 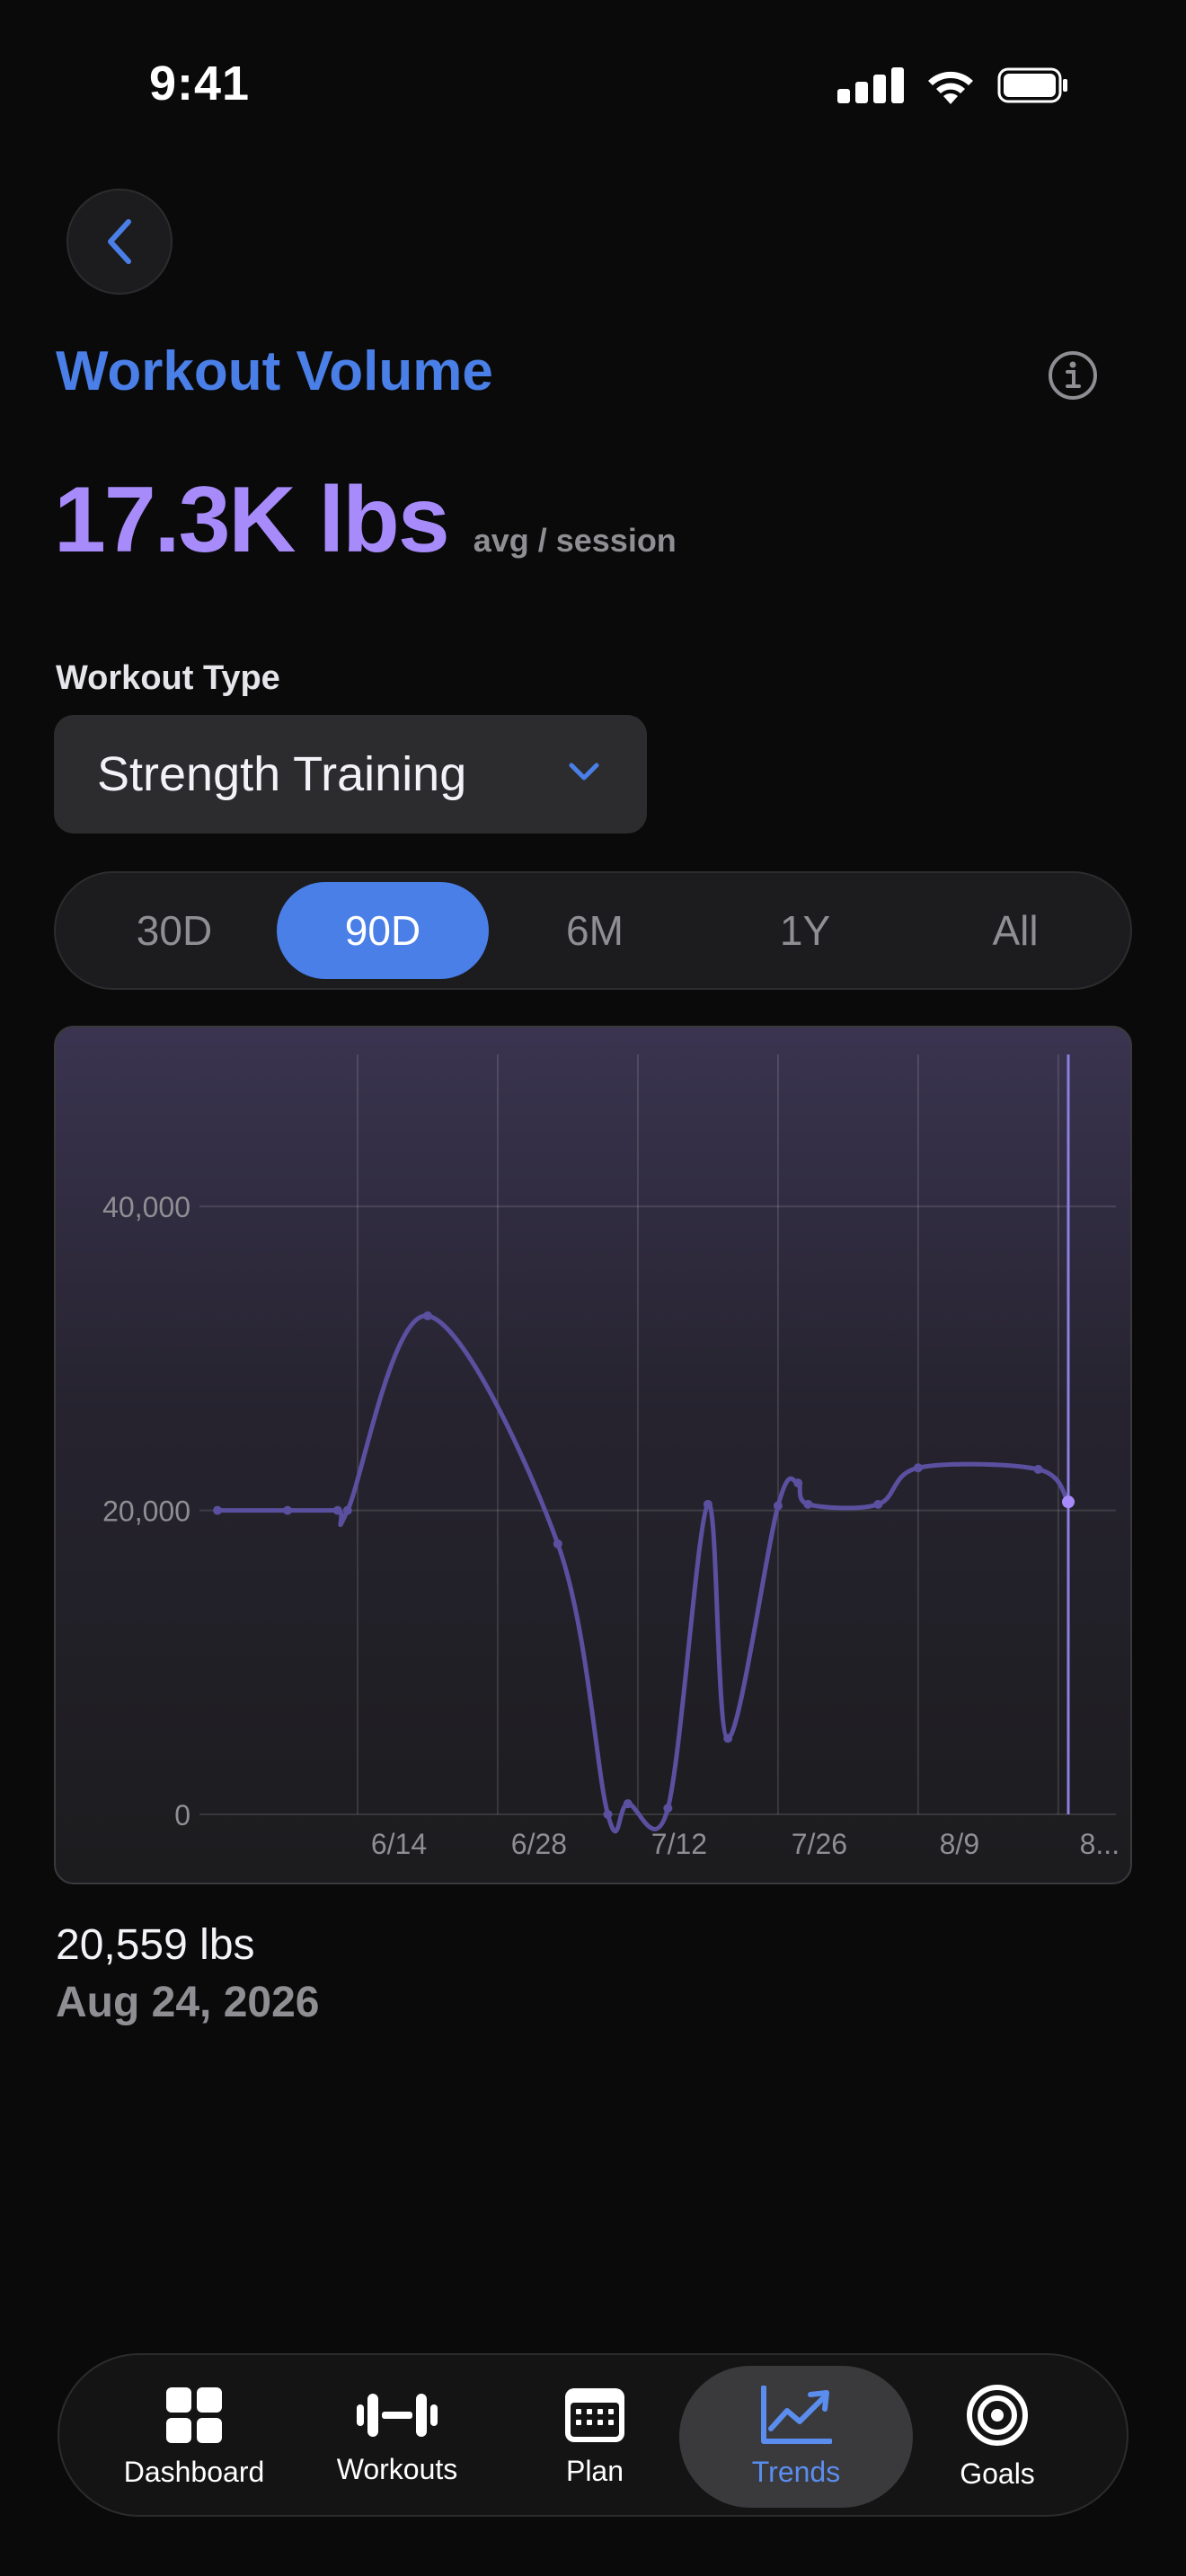 What do you see at coordinates (796, 2471) in the screenshot?
I see `tab-label: Trends` at bounding box center [796, 2471].